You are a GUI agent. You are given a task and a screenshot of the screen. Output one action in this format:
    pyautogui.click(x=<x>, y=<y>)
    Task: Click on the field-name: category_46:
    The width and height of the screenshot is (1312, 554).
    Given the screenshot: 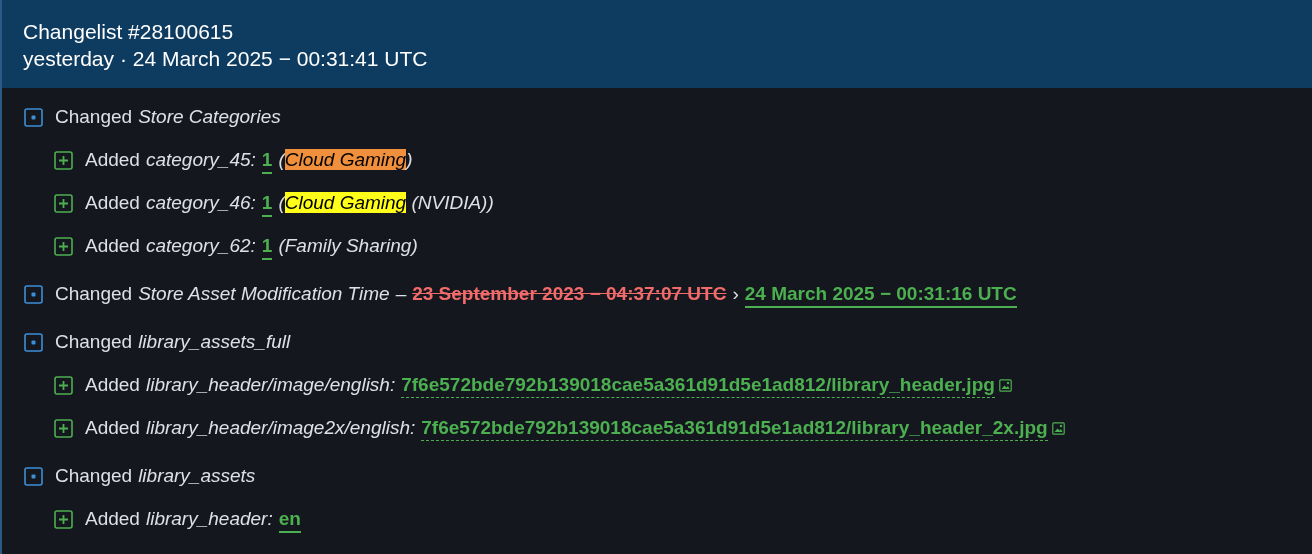 What is the action you would take?
    pyautogui.click(x=200, y=203)
    